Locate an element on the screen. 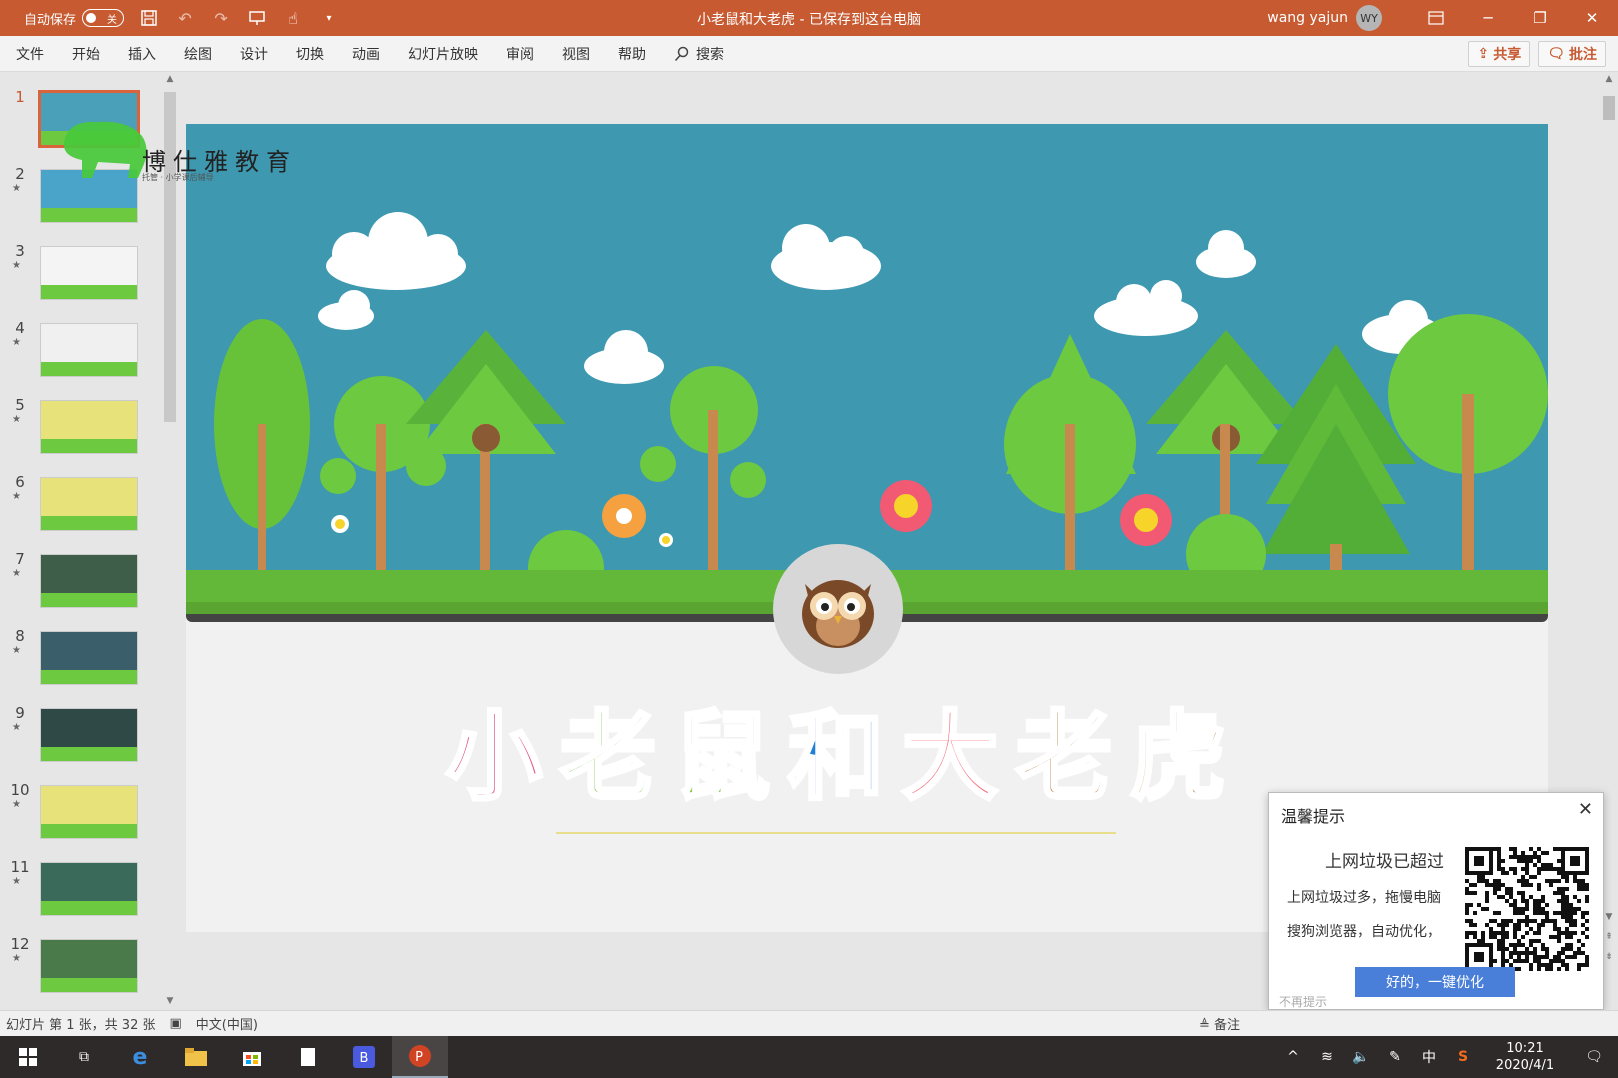  tab-transitions: 切换 is located at coordinates (310, 54).